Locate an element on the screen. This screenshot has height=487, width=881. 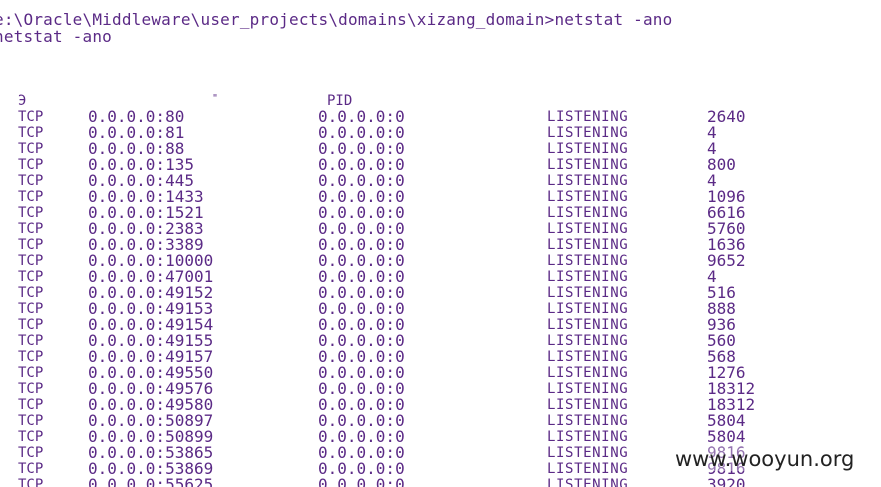
header-mark: " is located at coordinates (215, 98).